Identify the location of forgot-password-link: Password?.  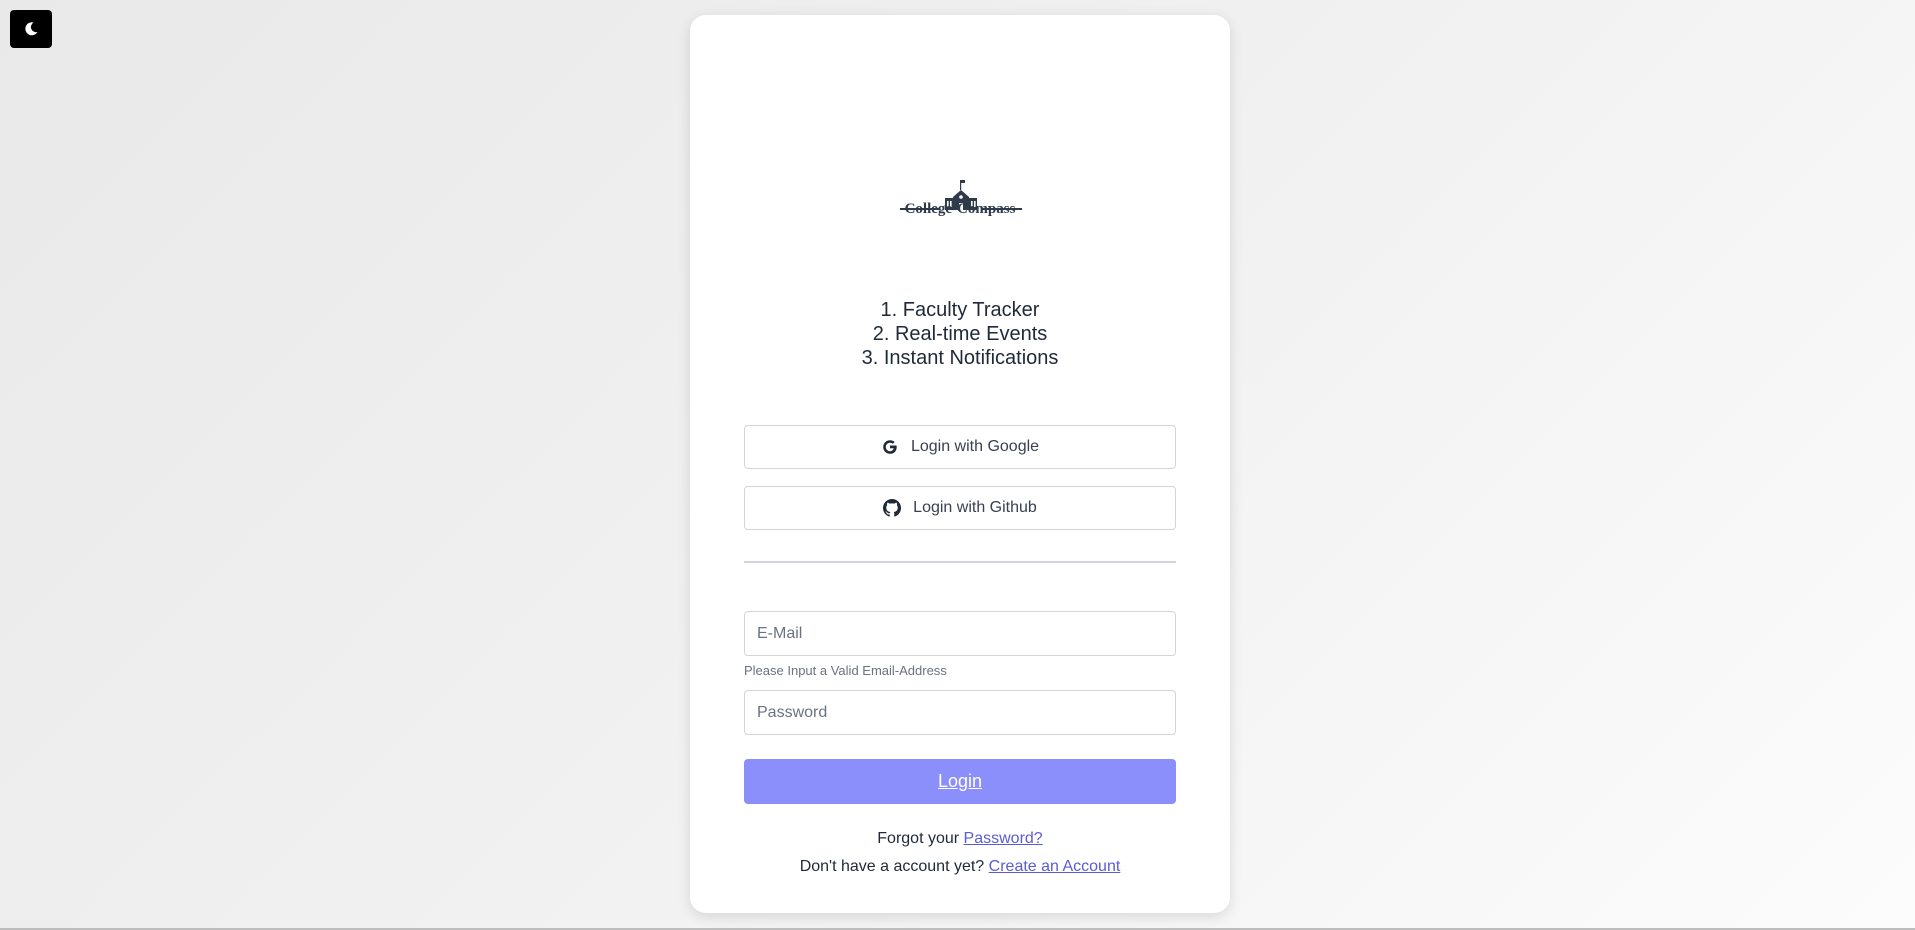
(1003, 838).